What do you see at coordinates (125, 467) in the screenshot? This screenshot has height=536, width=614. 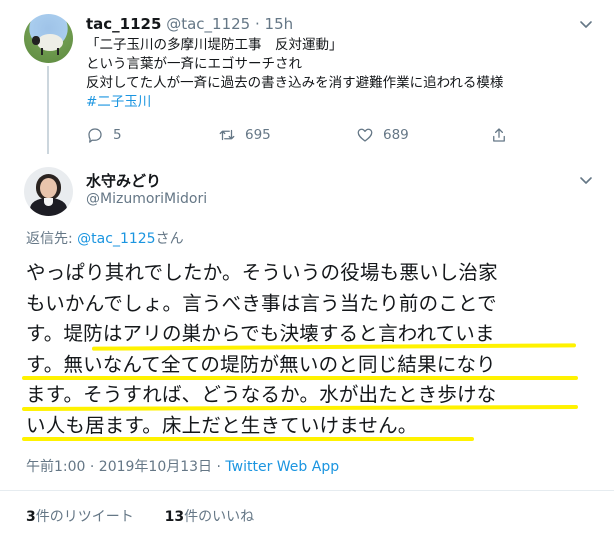 I see `timestamp-text: 午前1:00 · 2019年10月13日 ·` at bounding box center [125, 467].